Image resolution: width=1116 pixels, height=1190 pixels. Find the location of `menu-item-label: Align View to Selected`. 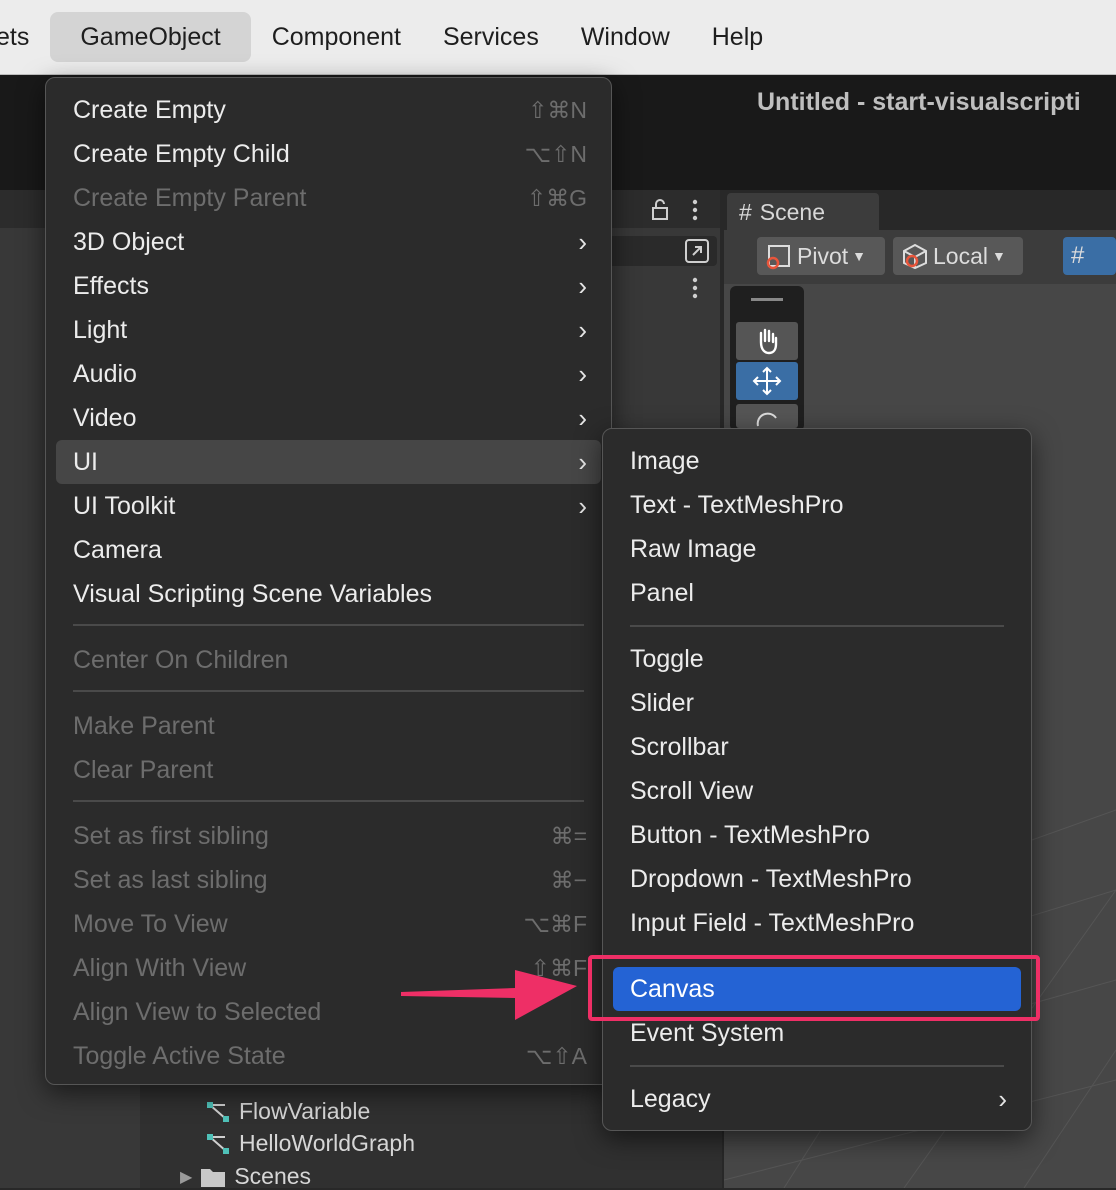

menu-item-label: Align View to Selected is located at coordinates (197, 1012).